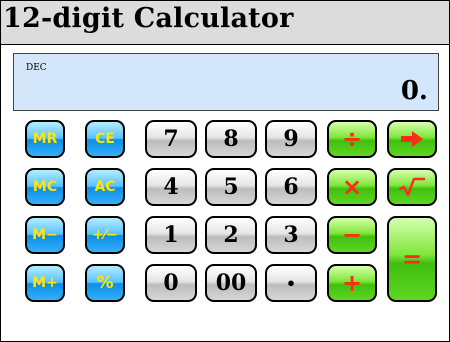 The height and width of the screenshot is (342, 450). What do you see at coordinates (291, 235) in the screenshot?
I see `digit-3-button: 3` at bounding box center [291, 235].